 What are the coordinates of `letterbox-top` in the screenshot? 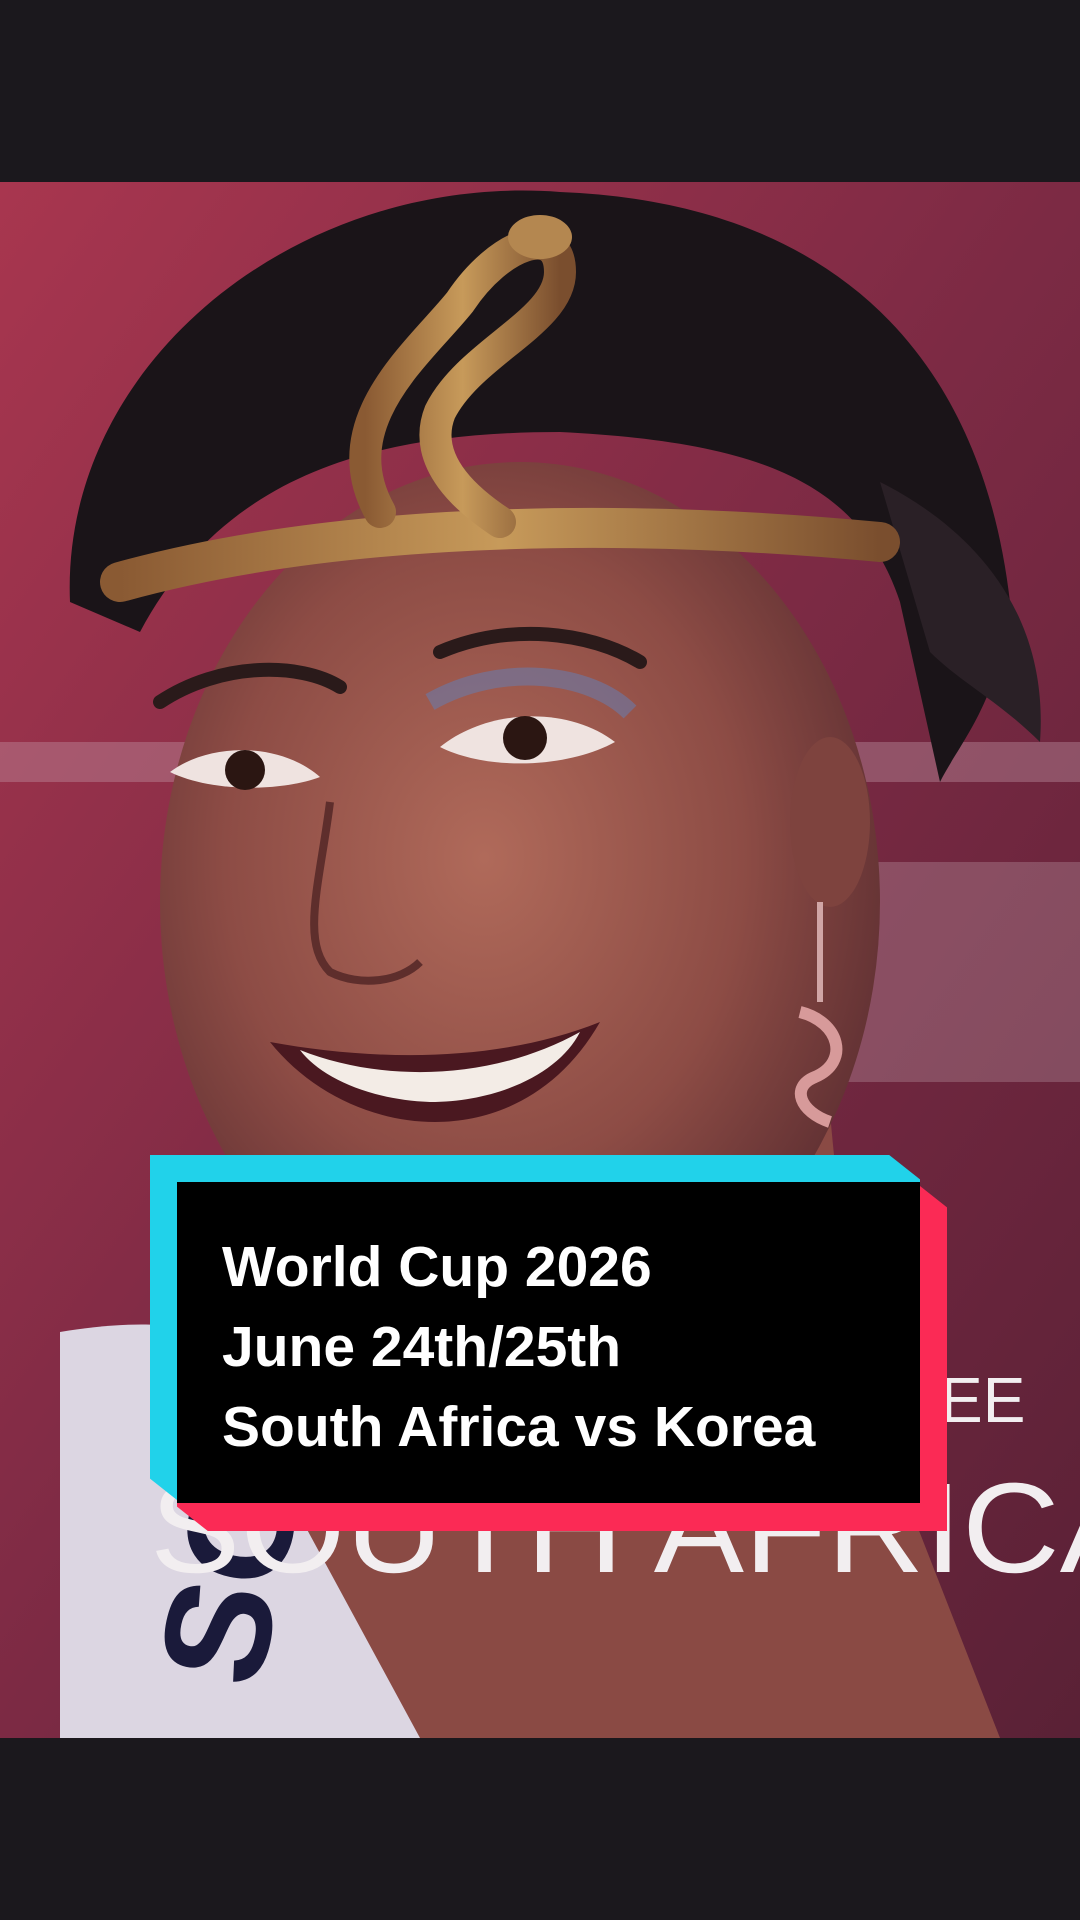 It's located at (540, 91).